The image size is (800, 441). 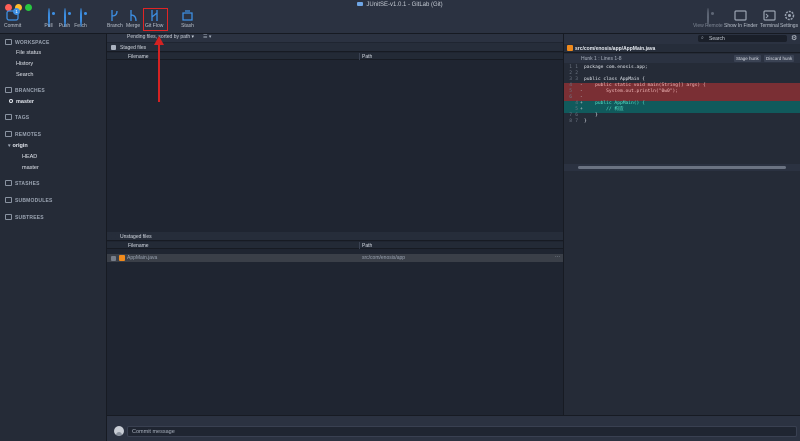 I want to click on sidebar-item-remote-origin: ▾ origin, so click(x=18, y=146).